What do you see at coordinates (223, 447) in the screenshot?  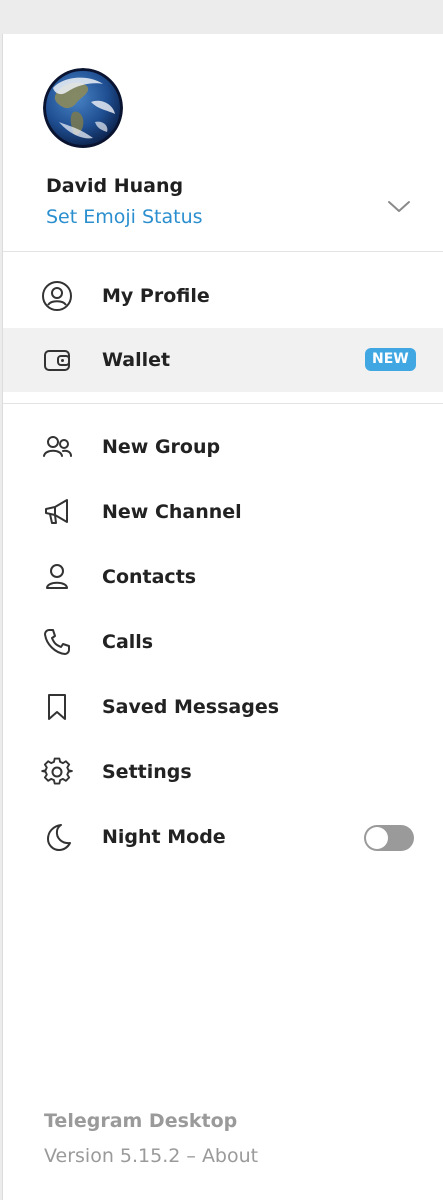 I see `menu-item-new-group: New Group` at bounding box center [223, 447].